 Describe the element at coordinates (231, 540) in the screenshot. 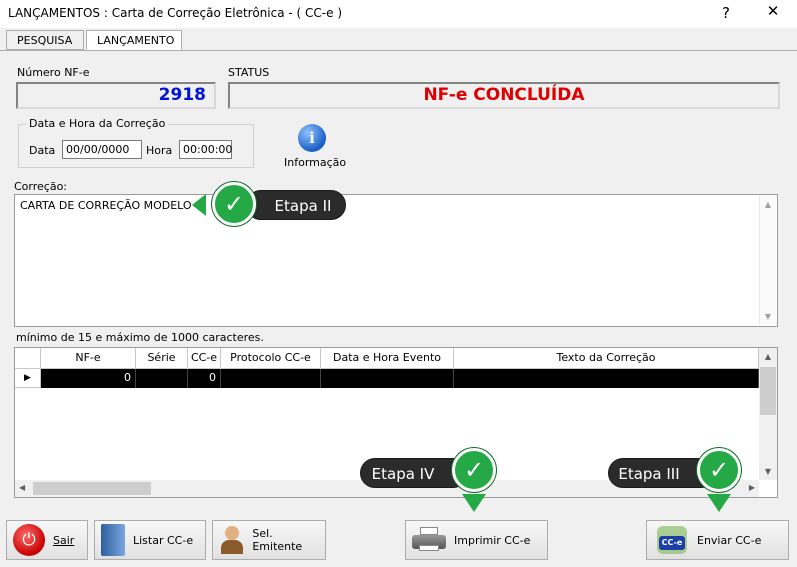

I see `user-gear-icon` at that location.